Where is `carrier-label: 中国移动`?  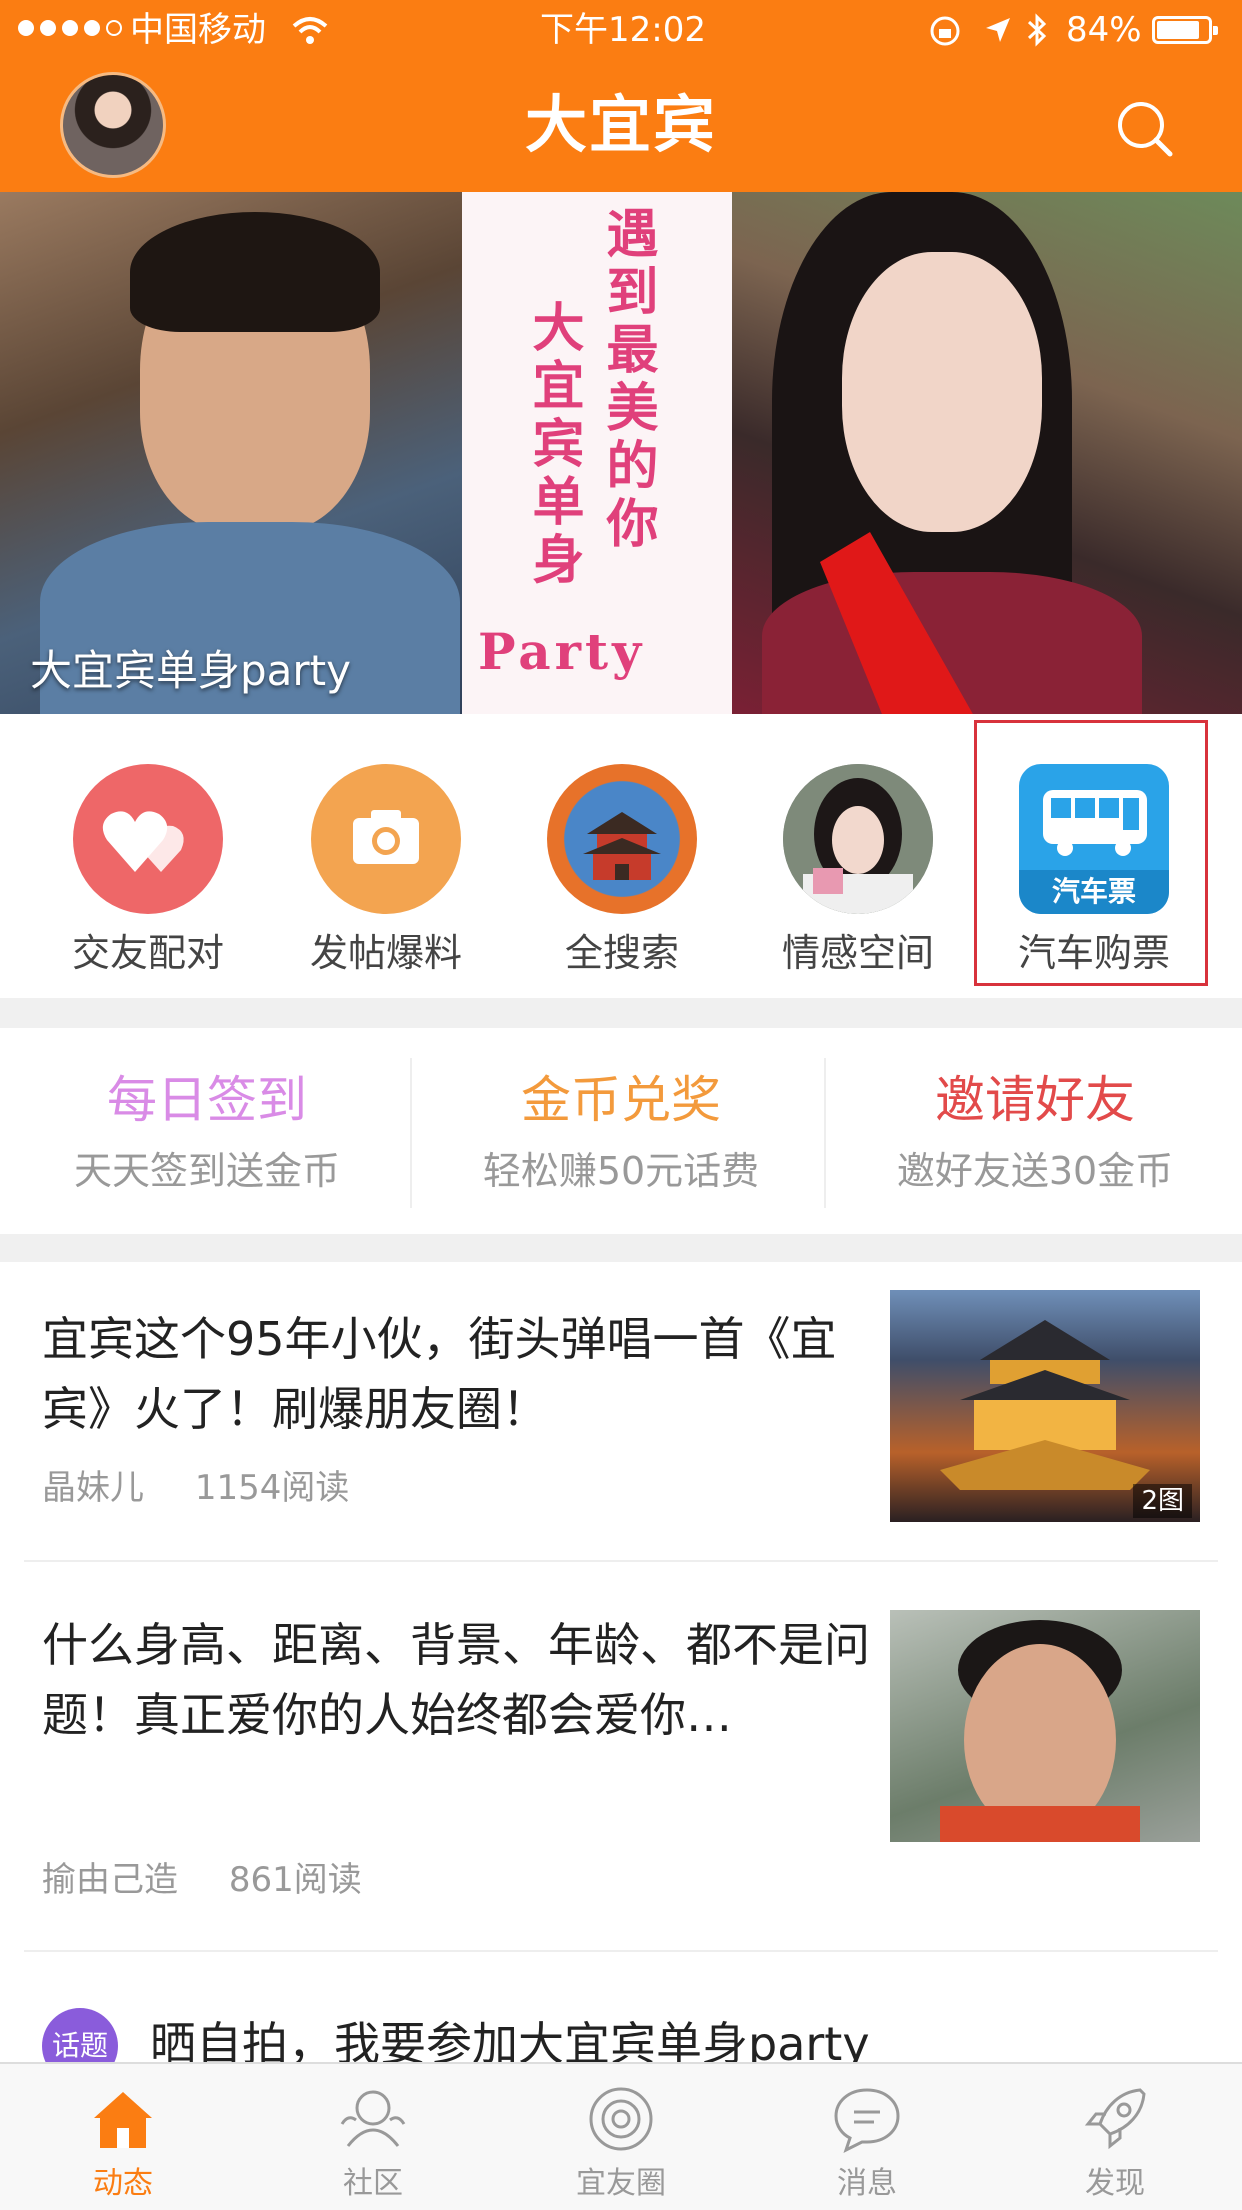
carrier-label: 中国移动 is located at coordinates (198, 30).